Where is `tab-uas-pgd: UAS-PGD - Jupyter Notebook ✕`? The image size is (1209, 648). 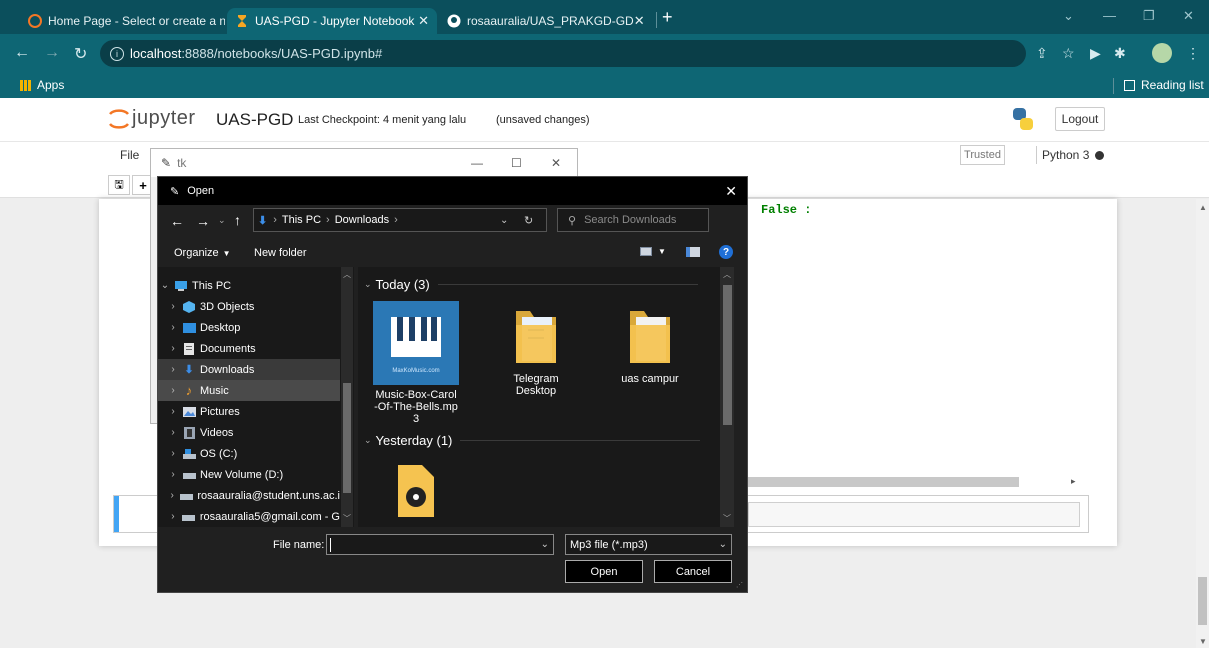 tab-uas-pgd: UAS-PGD - Jupyter Notebook ✕ is located at coordinates (332, 21).